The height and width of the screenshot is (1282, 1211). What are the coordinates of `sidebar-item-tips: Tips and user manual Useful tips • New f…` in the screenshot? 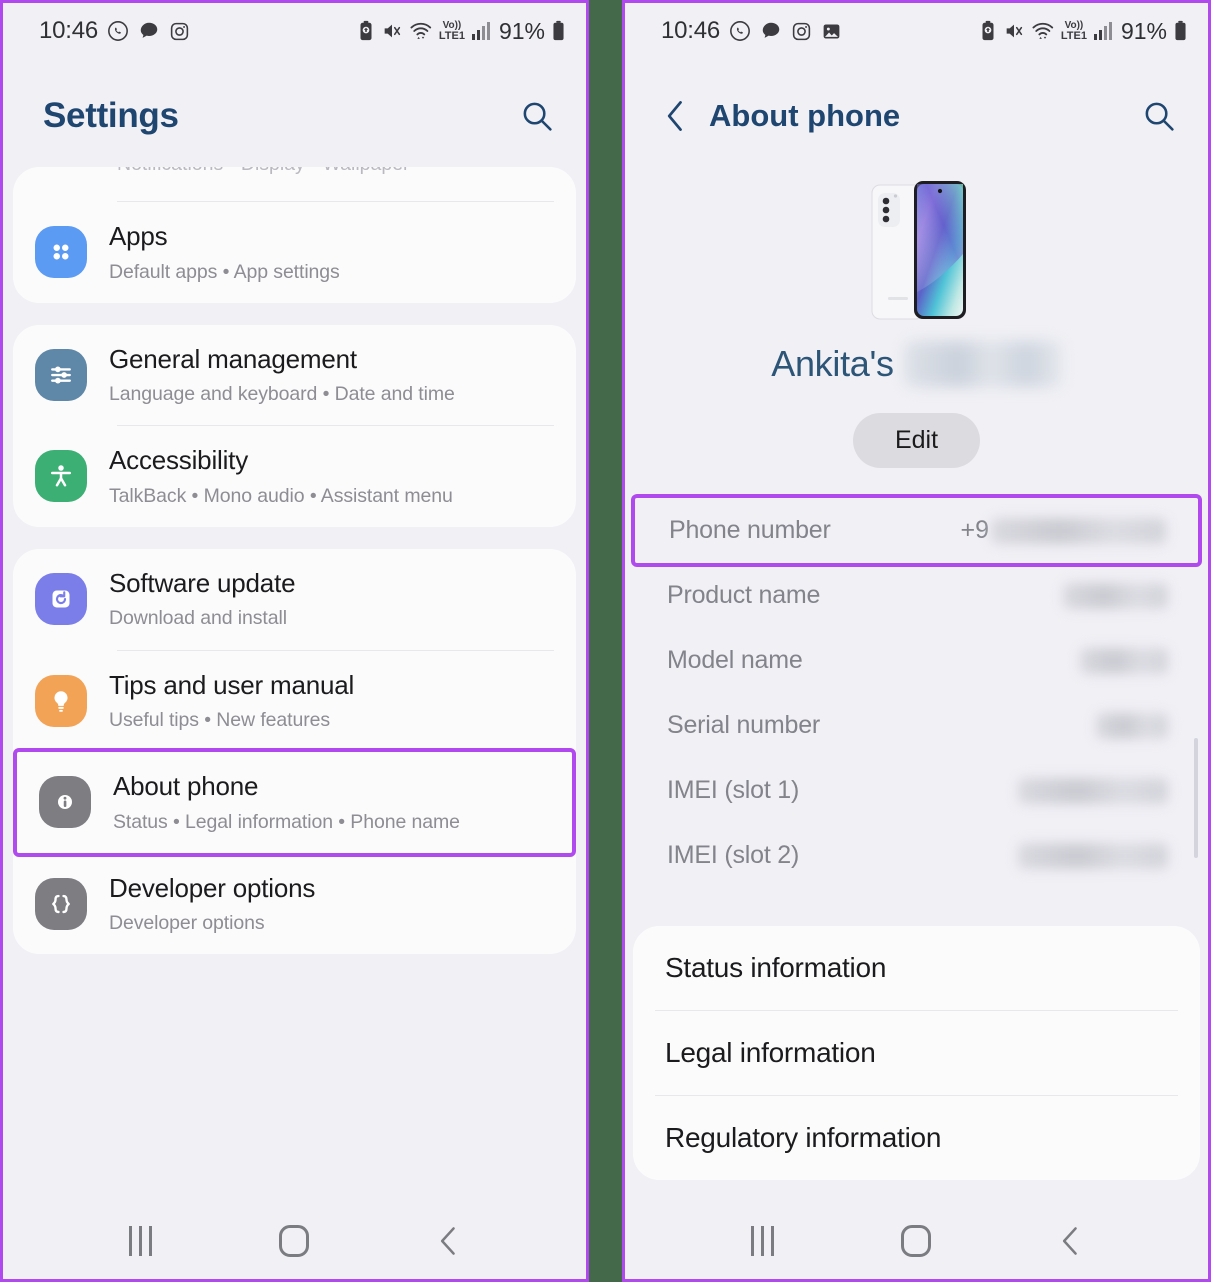 It's located at (294, 701).